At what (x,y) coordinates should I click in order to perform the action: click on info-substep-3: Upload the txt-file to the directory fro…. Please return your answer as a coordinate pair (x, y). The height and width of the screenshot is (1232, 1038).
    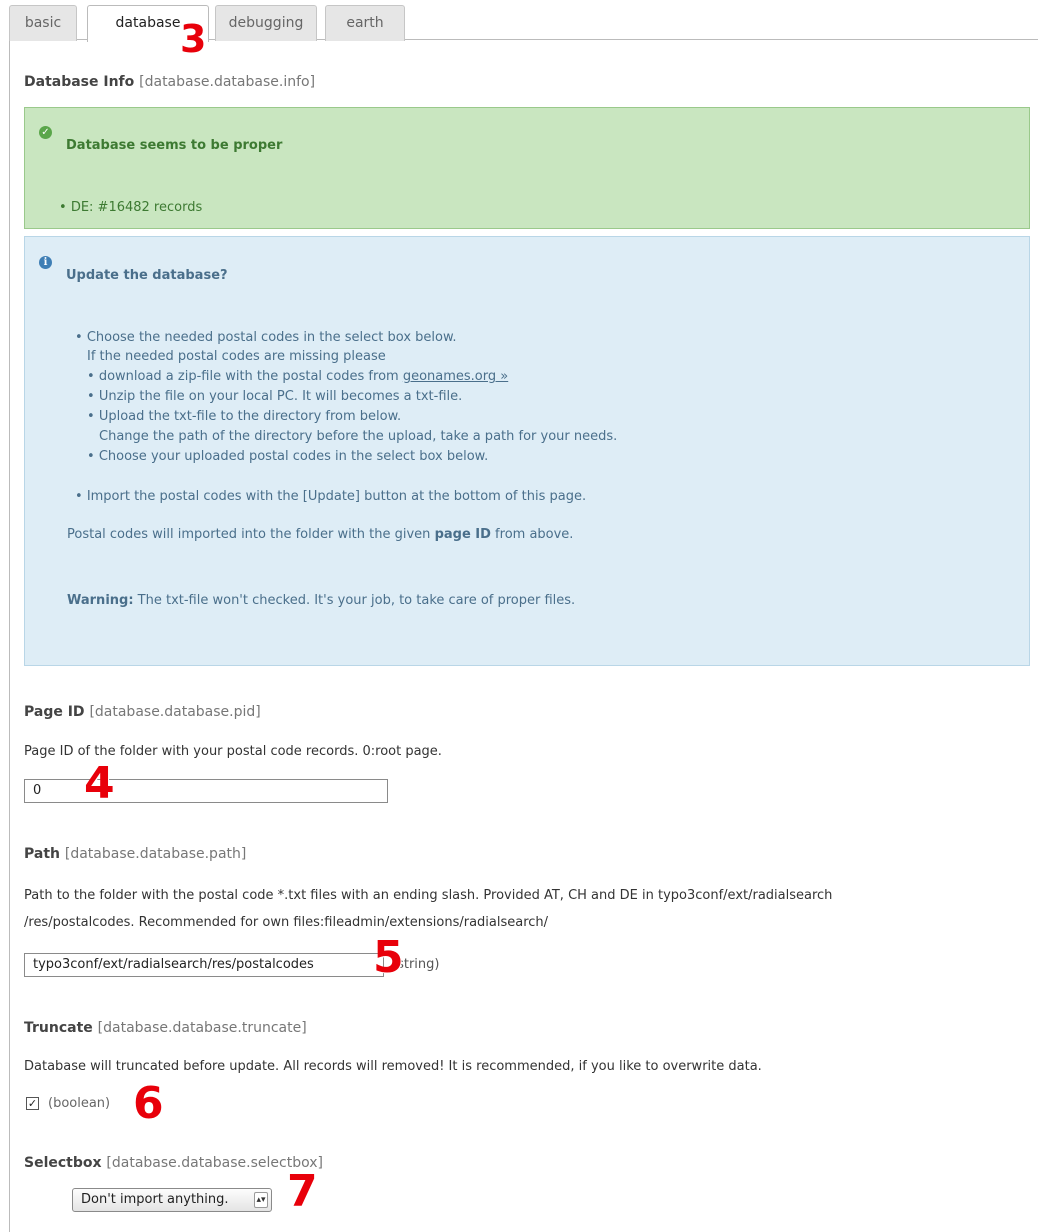
    Looking at the image, I should click on (244, 416).